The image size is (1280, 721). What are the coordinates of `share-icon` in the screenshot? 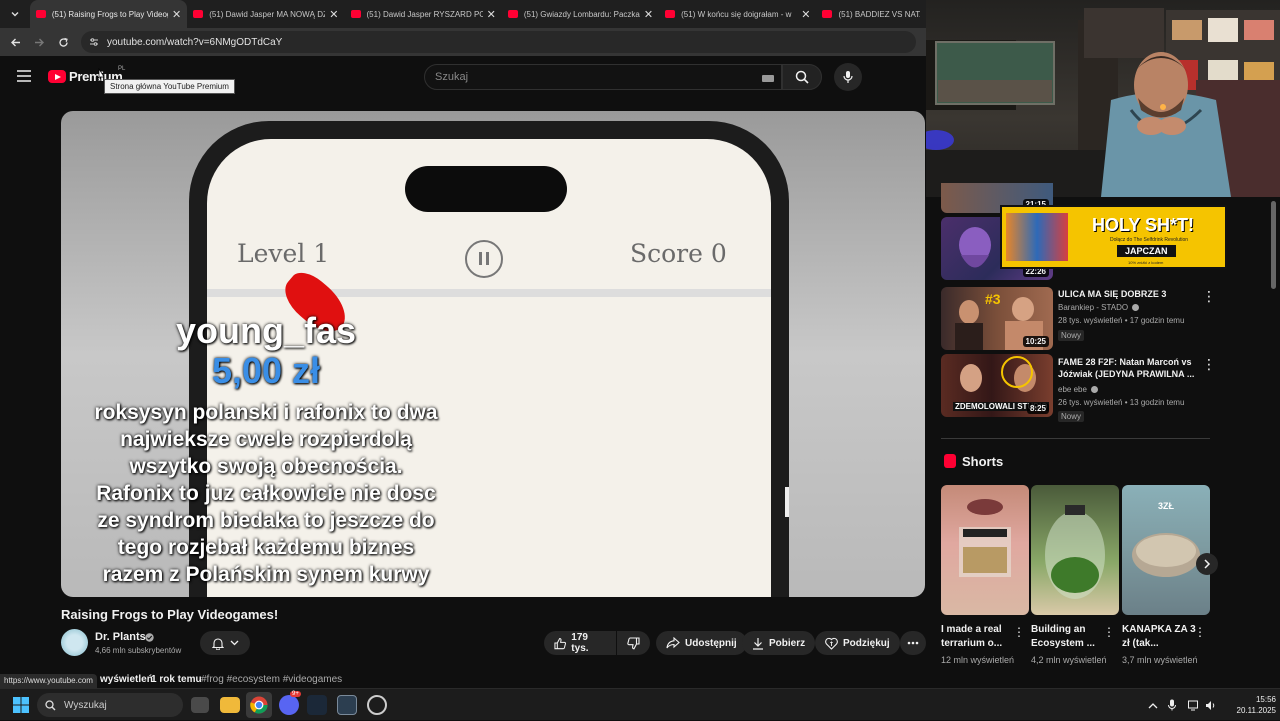 It's located at (673, 643).